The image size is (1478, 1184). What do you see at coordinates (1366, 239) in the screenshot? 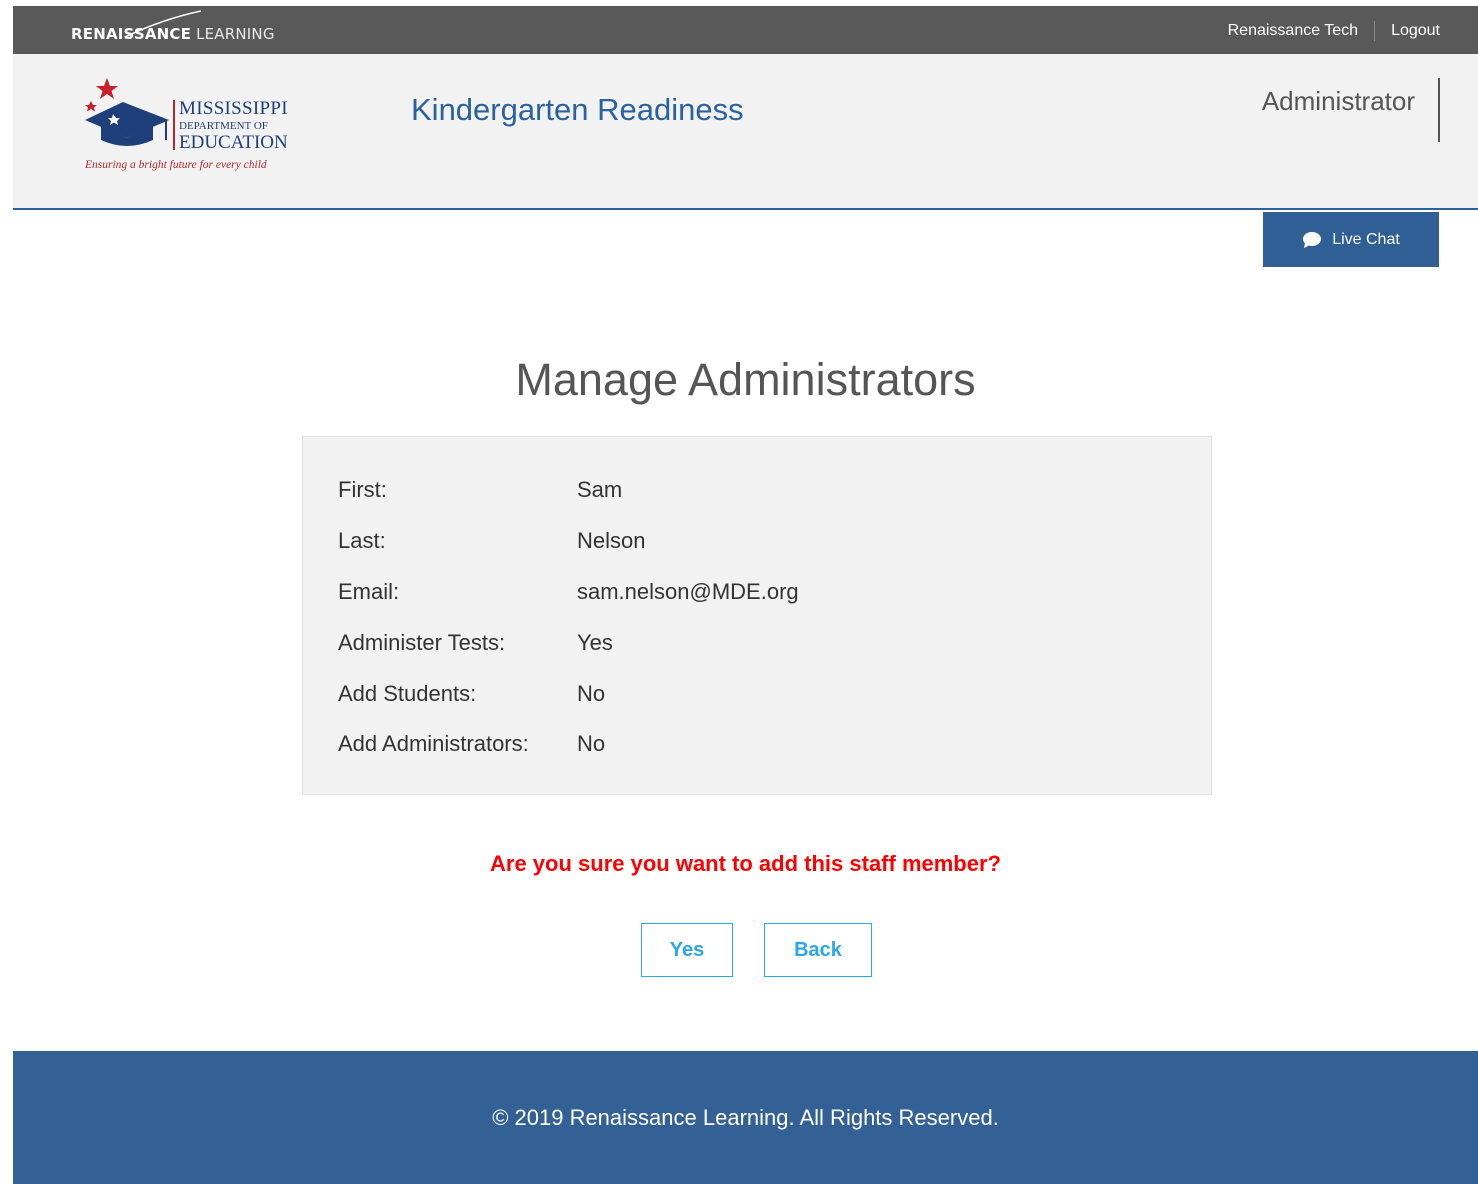
I see `live-chat-label: Live Chat` at bounding box center [1366, 239].